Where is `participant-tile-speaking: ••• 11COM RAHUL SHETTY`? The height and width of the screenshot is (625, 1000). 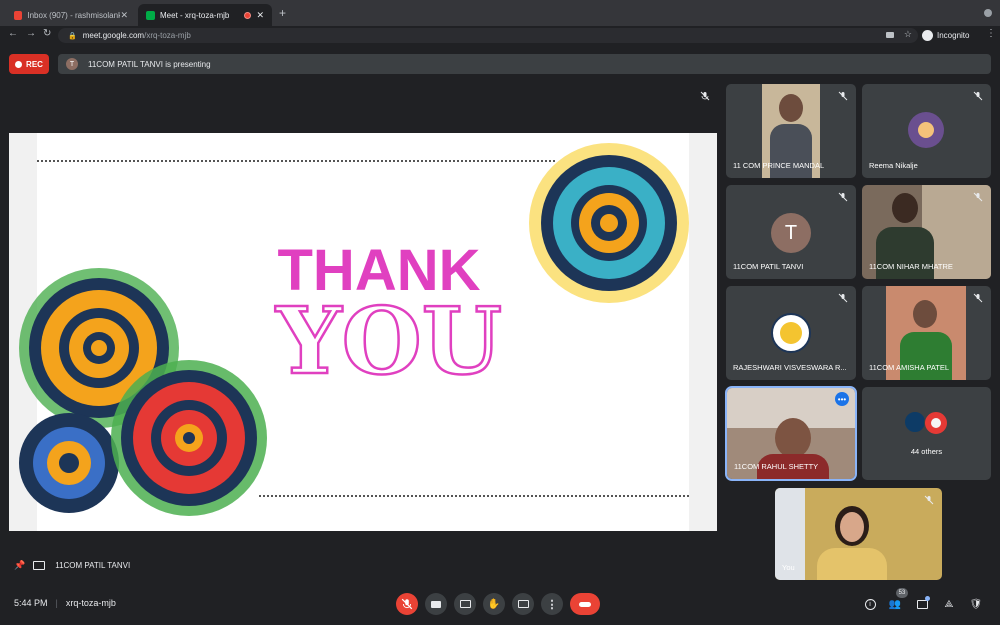 participant-tile-speaking: ••• 11COM RAHUL SHETTY is located at coordinates (791, 433).